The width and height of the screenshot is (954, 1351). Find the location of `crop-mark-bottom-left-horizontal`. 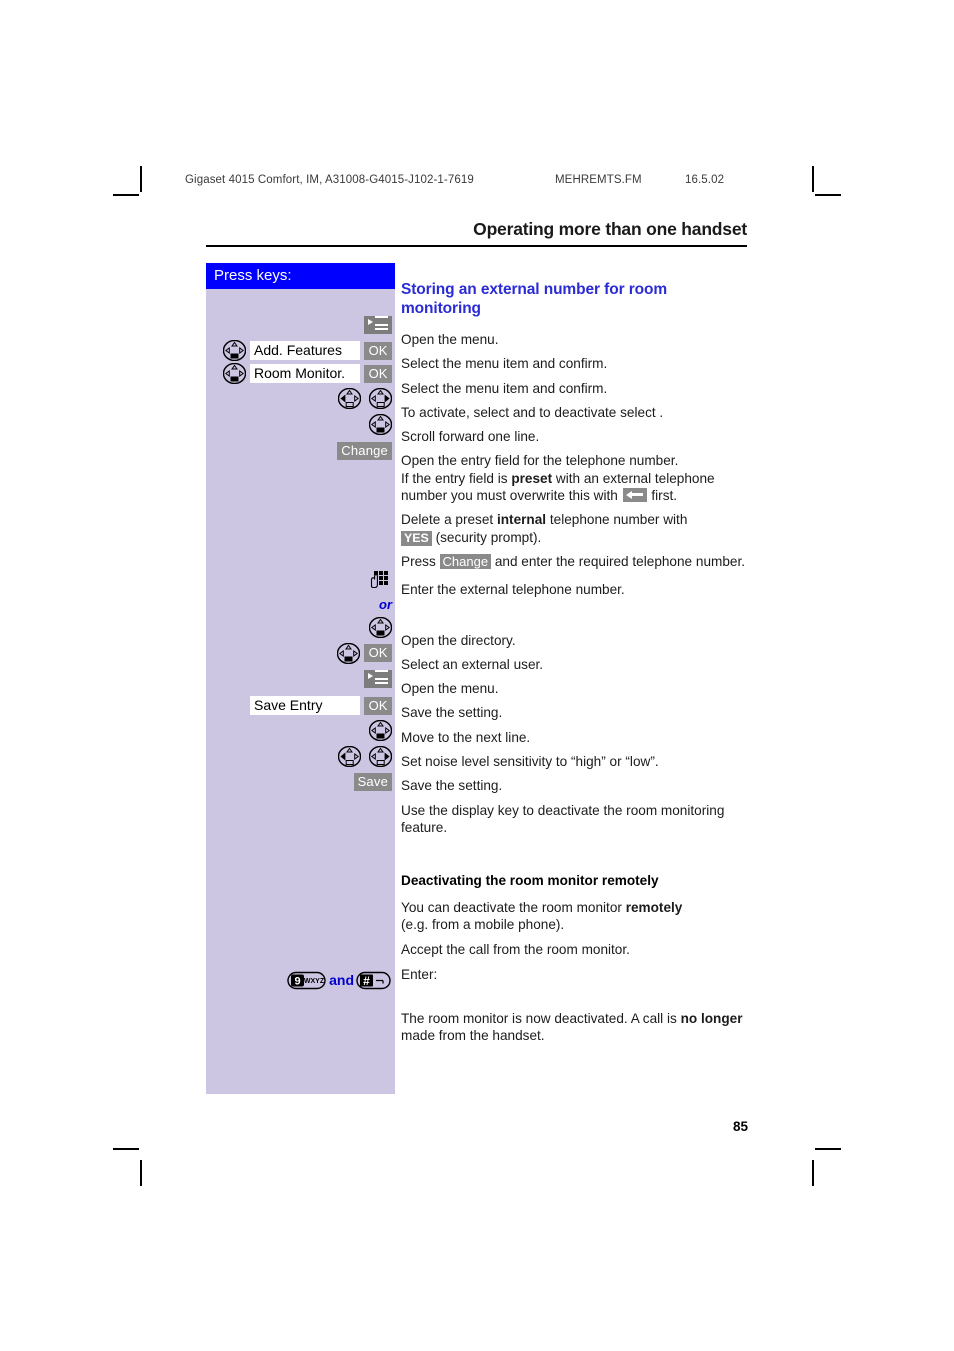

crop-mark-bottom-left-horizontal is located at coordinates (126, 1149).